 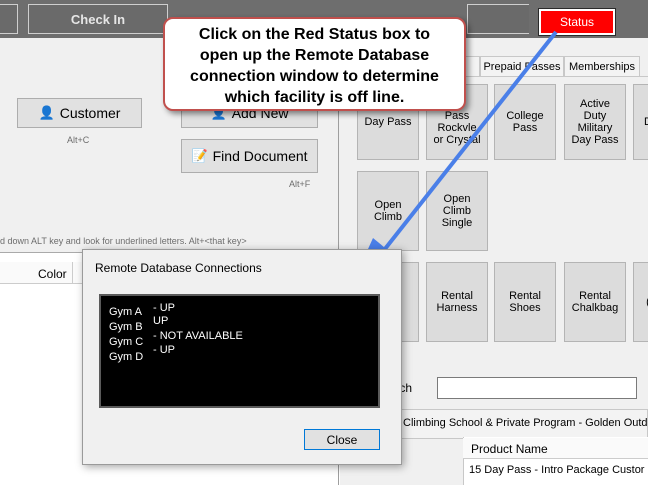 What do you see at coordinates (522, 66) in the screenshot?
I see `tab-prepaid-passes: Prepaid Passes` at bounding box center [522, 66].